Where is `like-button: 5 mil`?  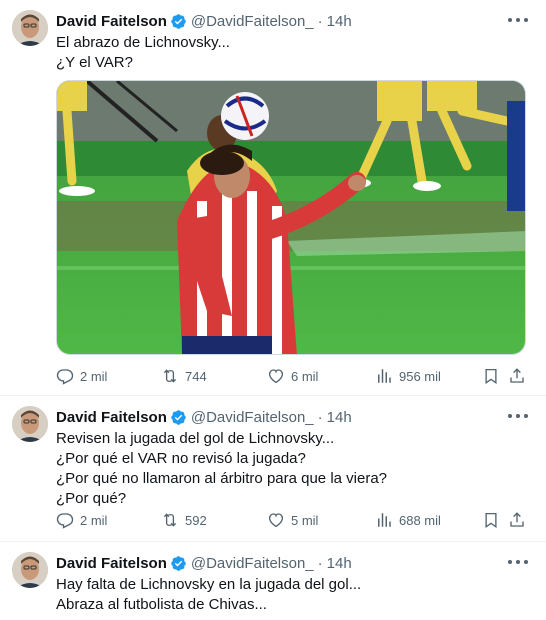 like-button: 5 mil is located at coordinates (292, 520).